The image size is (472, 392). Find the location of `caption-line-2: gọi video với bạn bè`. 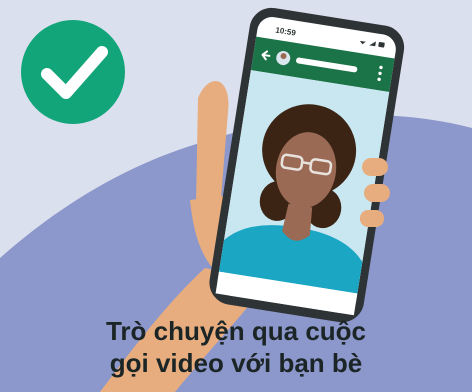

caption-line-2: gọi video với bạn bè is located at coordinates (236, 363).